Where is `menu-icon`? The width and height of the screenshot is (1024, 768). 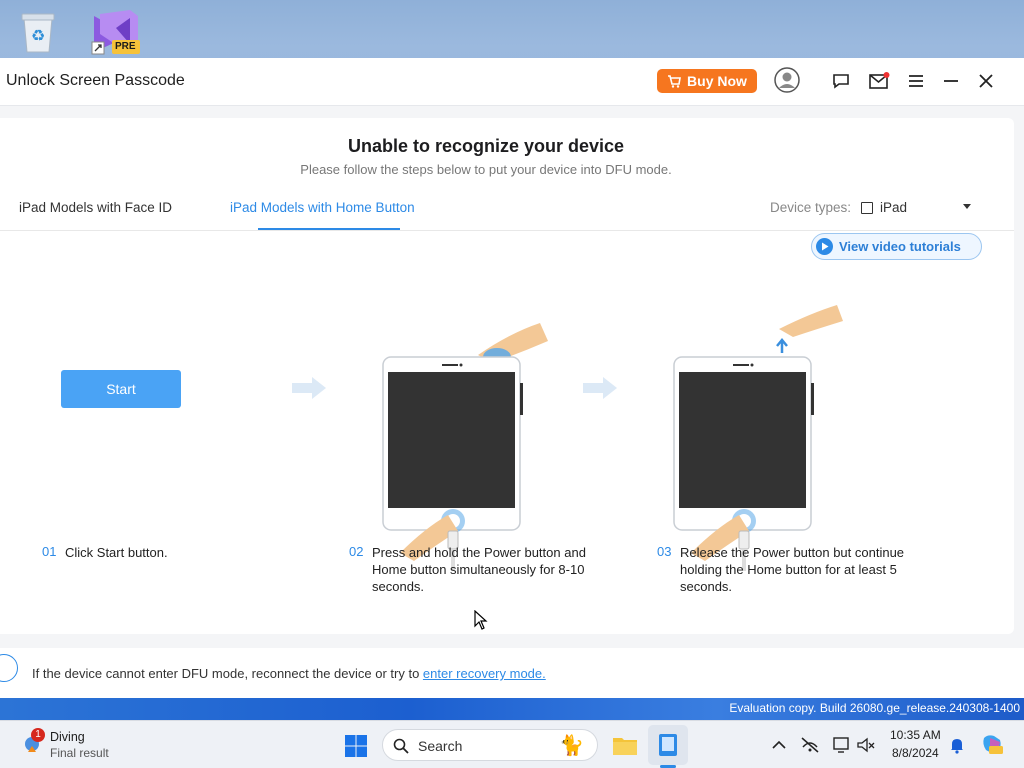
menu-icon is located at coordinates (916, 81).